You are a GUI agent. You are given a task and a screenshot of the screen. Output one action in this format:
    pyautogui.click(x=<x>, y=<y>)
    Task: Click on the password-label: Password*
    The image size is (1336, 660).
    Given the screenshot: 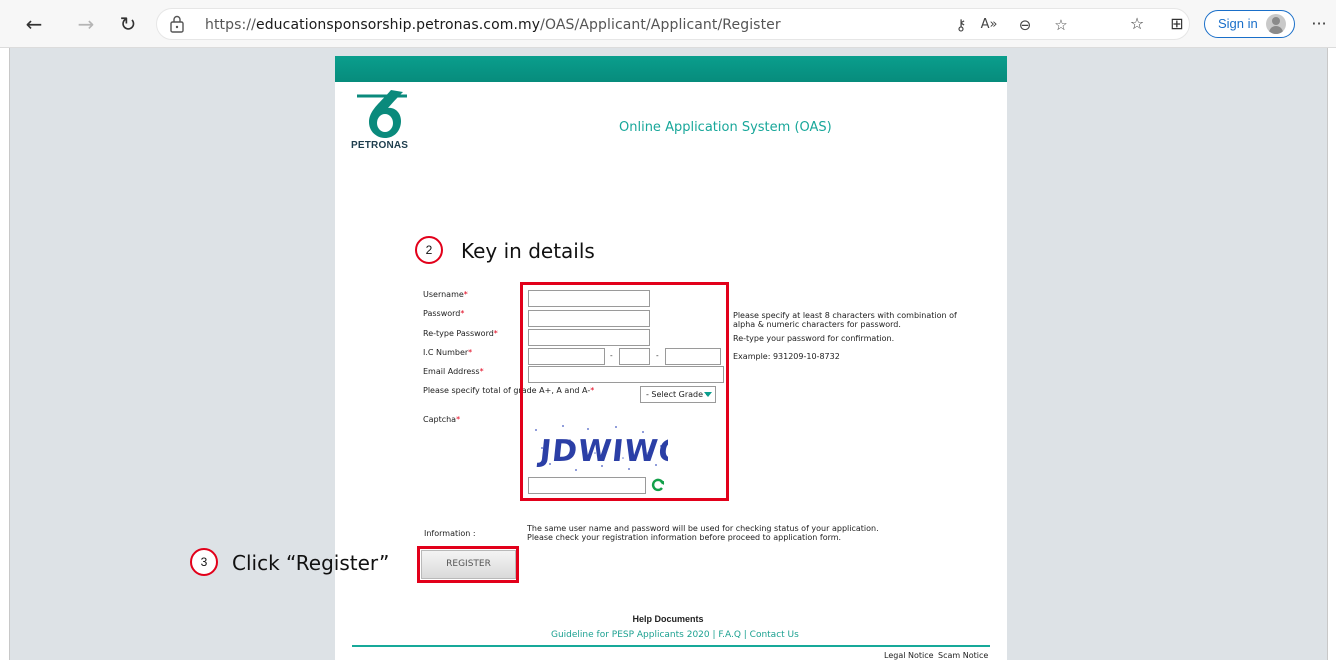 What is the action you would take?
    pyautogui.click(x=444, y=313)
    